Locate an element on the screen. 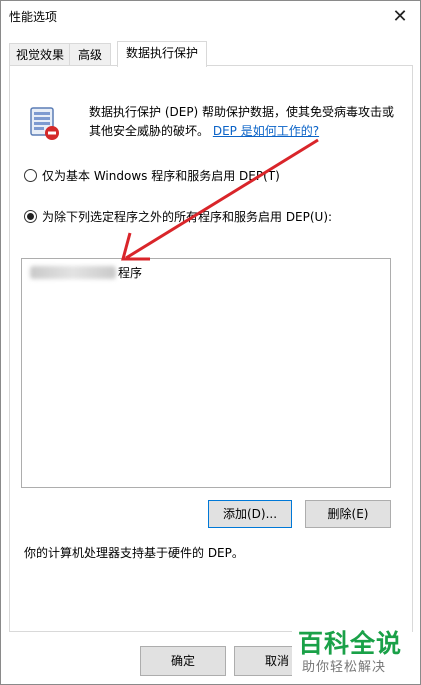 The height and width of the screenshot is (685, 421). ok-button-label: 确定 is located at coordinates (182, 661).